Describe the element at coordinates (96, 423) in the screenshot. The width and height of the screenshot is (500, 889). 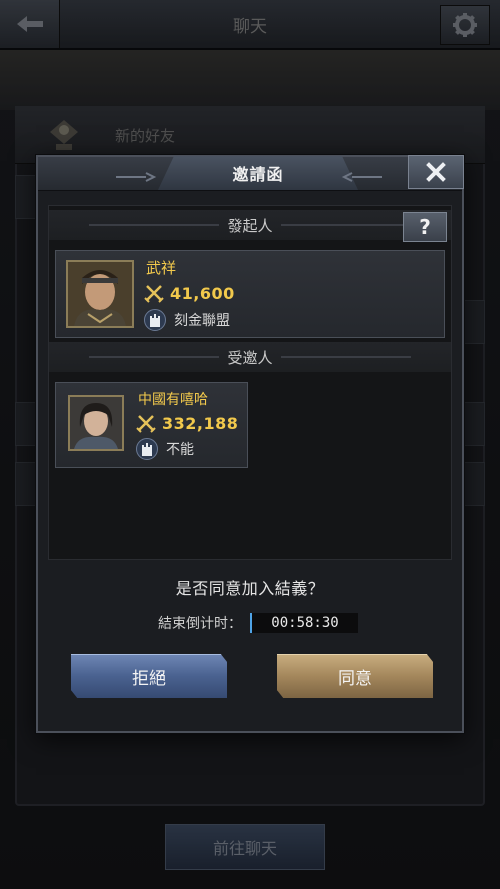
I see `invitee-avatar` at that location.